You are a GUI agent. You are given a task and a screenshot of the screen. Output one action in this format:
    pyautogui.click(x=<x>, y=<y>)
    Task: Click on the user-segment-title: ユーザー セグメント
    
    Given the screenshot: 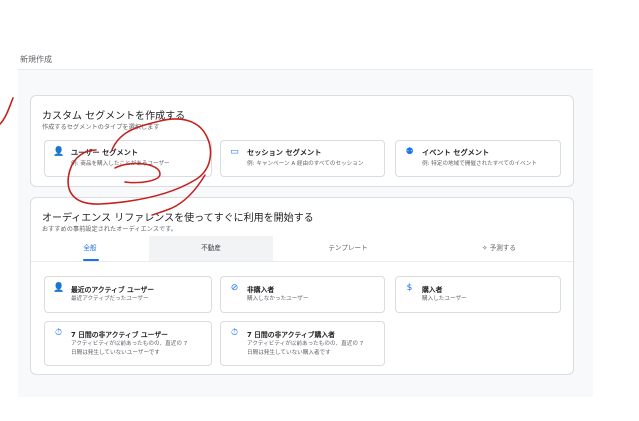 What is the action you would take?
    pyautogui.click(x=105, y=152)
    